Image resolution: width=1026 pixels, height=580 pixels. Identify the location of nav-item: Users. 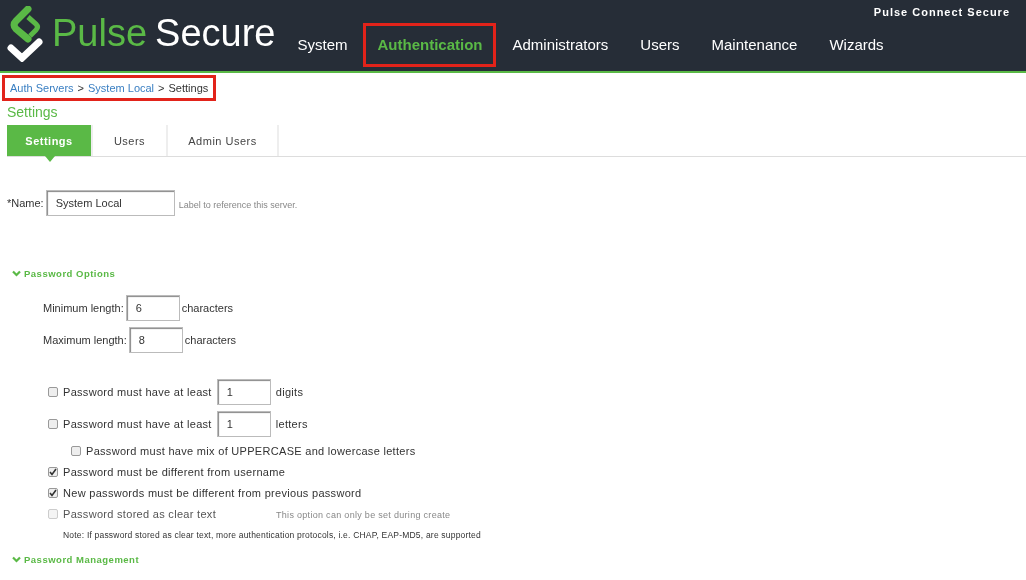
(660, 44).